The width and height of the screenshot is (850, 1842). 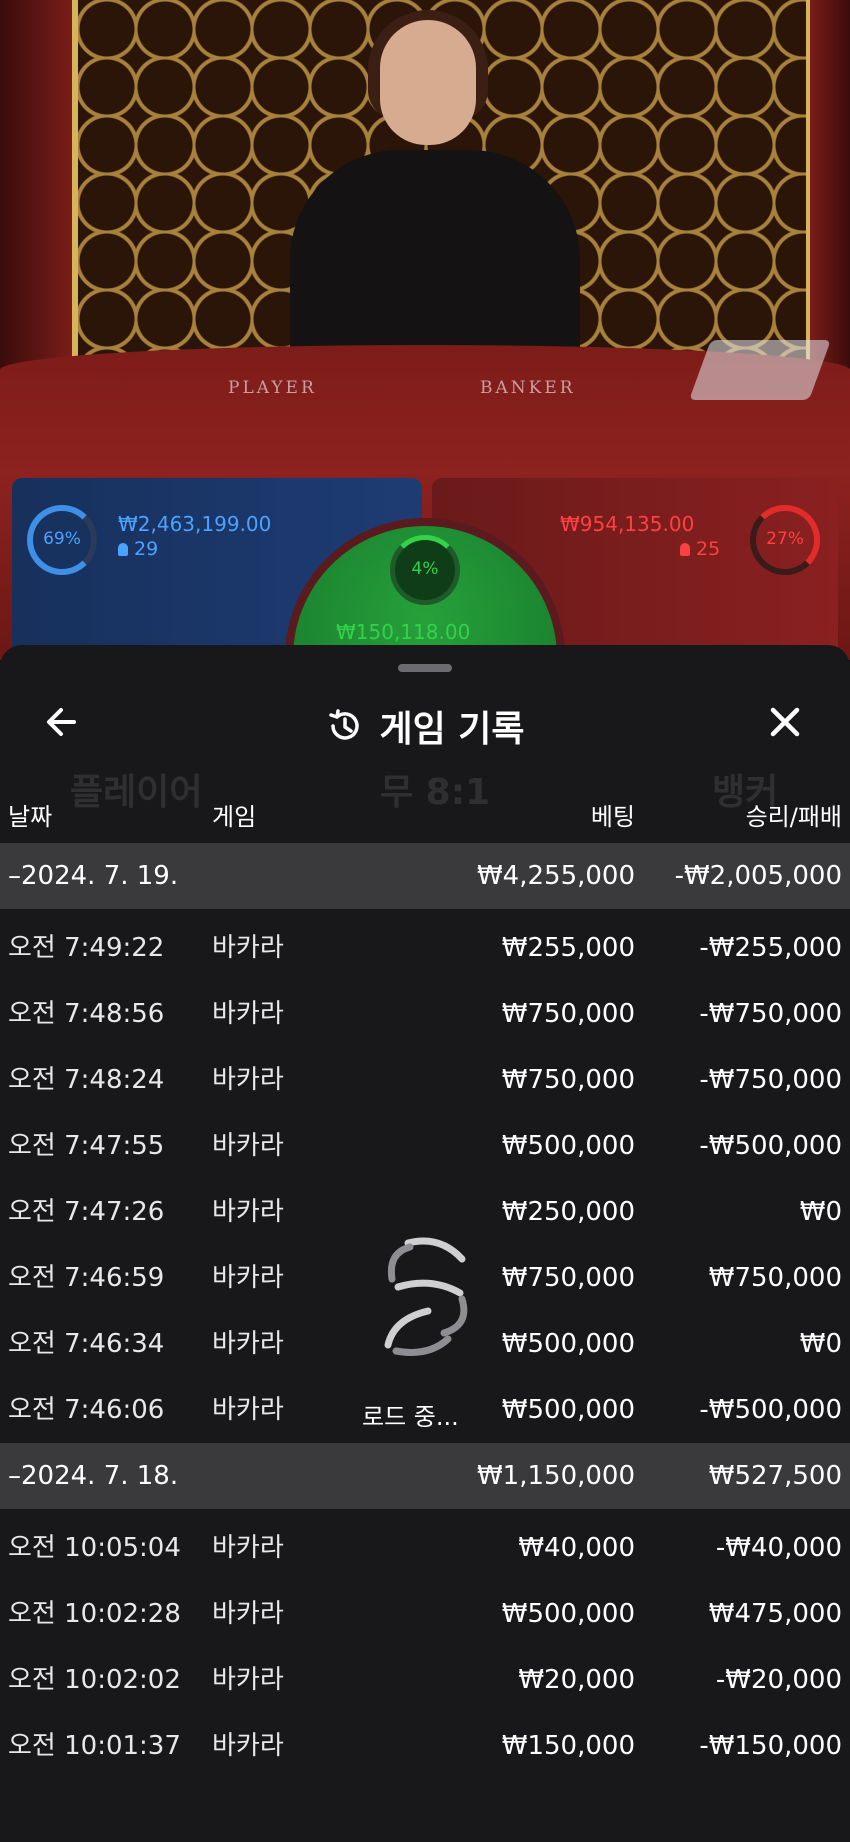 I want to click on row-time: 오전 7:48:24, so click(x=86, y=1080).